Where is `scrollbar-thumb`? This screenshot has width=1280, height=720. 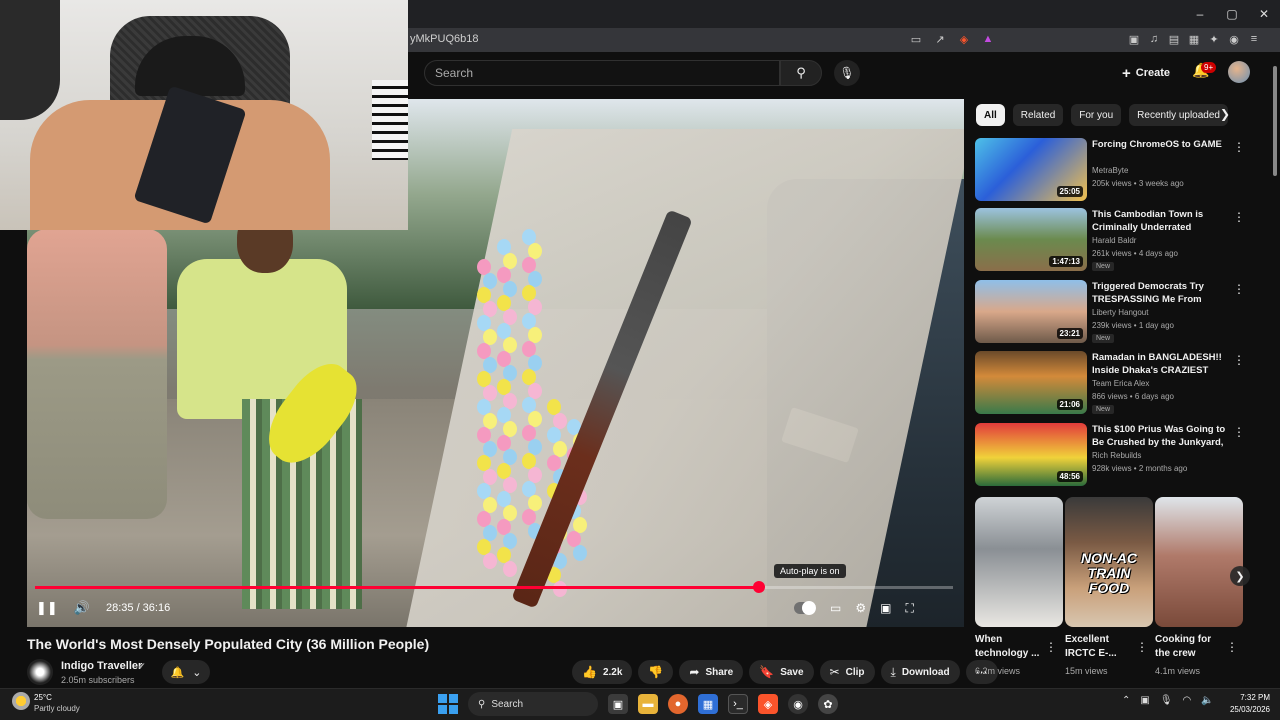 scrollbar-thumb is located at coordinates (1275, 121).